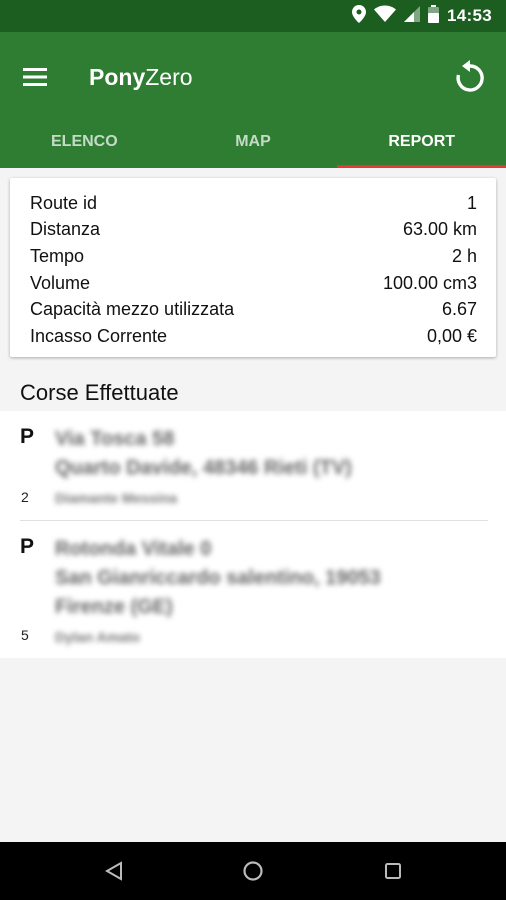 This screenshot has width=506, height=900. I want to click on battery-icon, so click(434, 16).